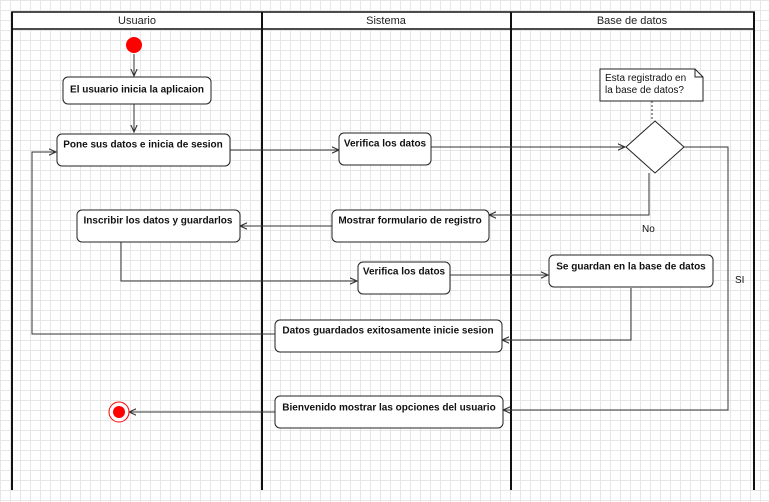  I want to click on node-label: El usuario inicia la aplicaion, so click(137, 90).